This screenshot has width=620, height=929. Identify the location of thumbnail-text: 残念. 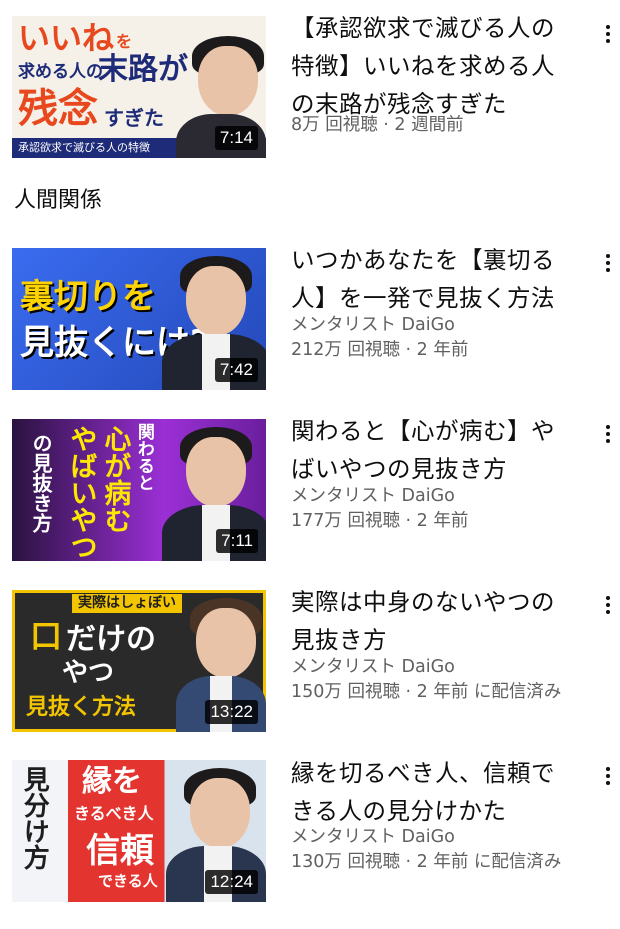
(58, 109).